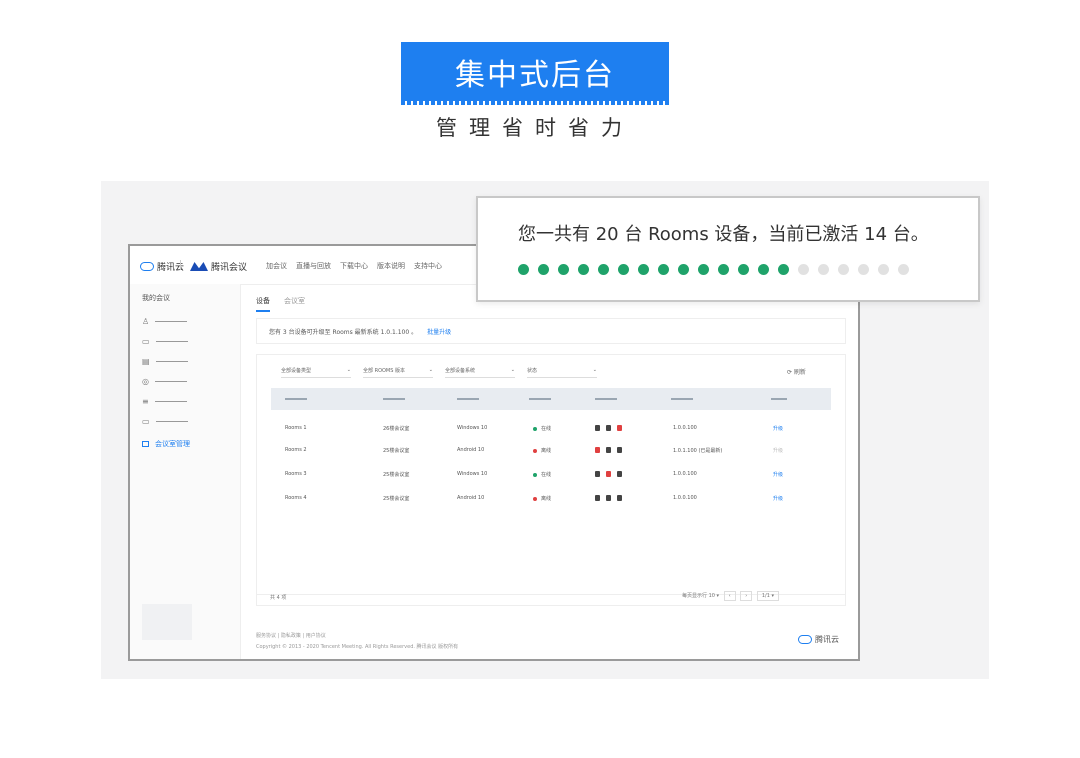  I want to click on nav-item: 直播与回放, so click(313, 266).